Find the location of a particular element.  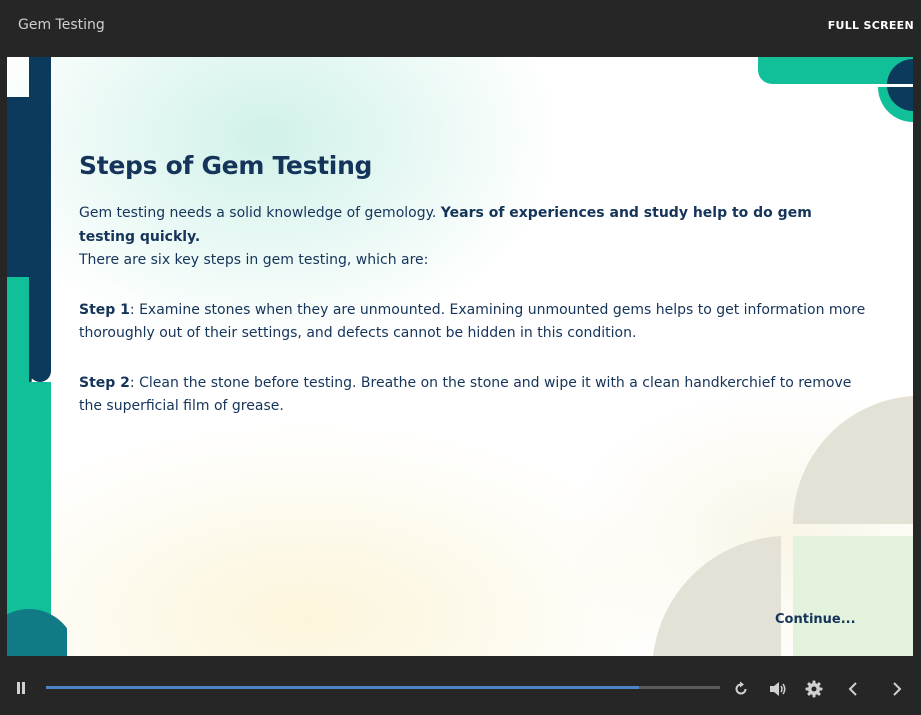

chevron-left-icon is located at coordinates (853, 689).